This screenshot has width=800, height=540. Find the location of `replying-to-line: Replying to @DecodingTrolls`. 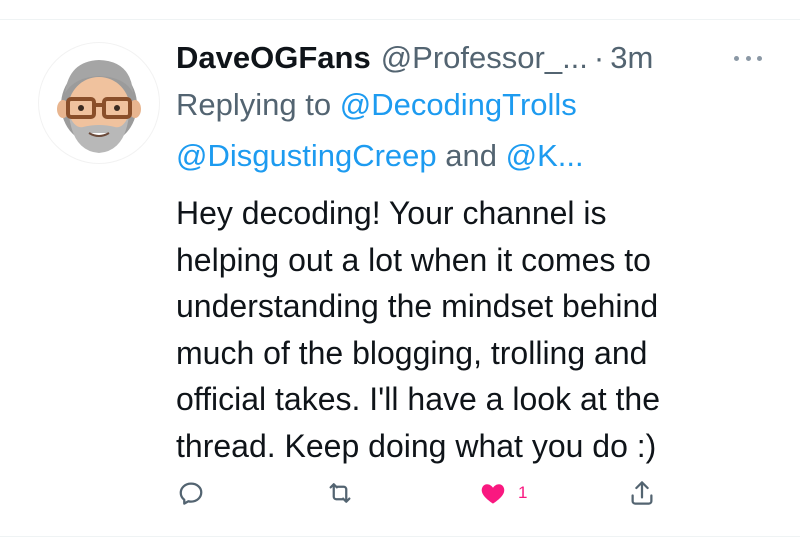

replying-to-line: Replying to @DecodingTrolls is located at coordinates (376, 105).